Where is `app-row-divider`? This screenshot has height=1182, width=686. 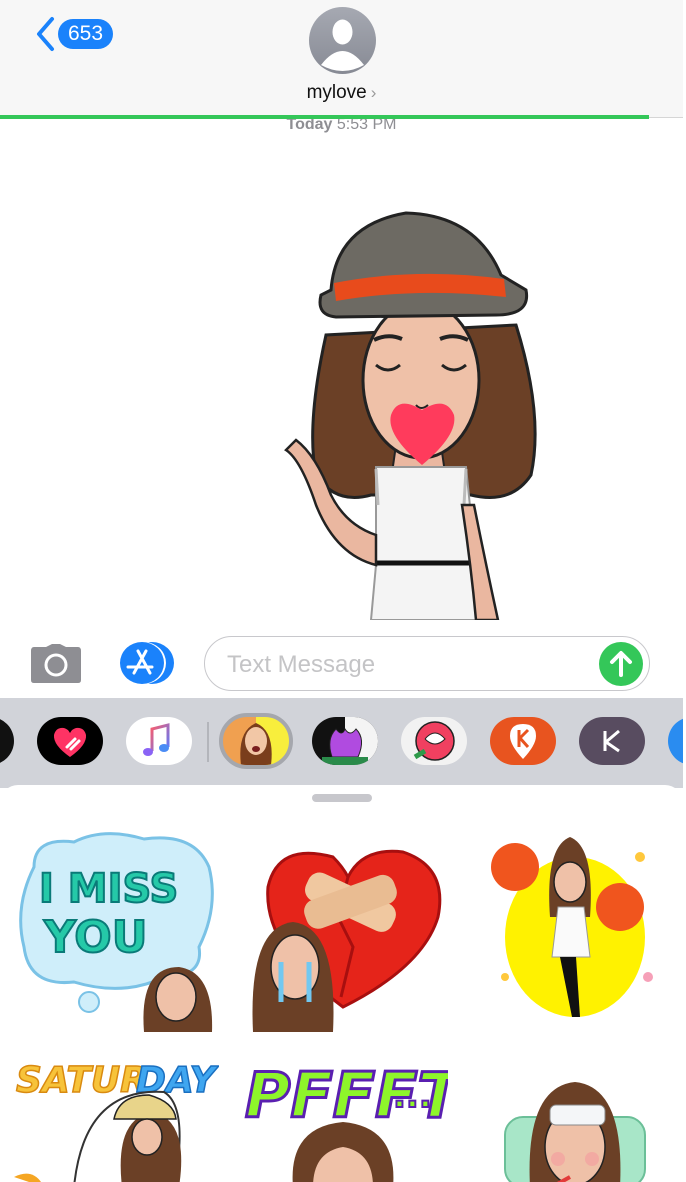 app-row-divider is located at coordinates (208, 742).